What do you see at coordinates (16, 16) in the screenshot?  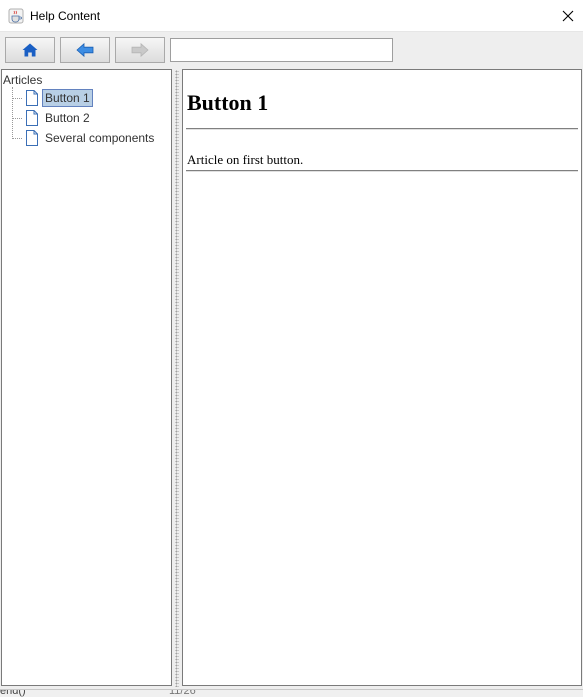 I see `java-cup-icon` at bounding box center [16, 16].